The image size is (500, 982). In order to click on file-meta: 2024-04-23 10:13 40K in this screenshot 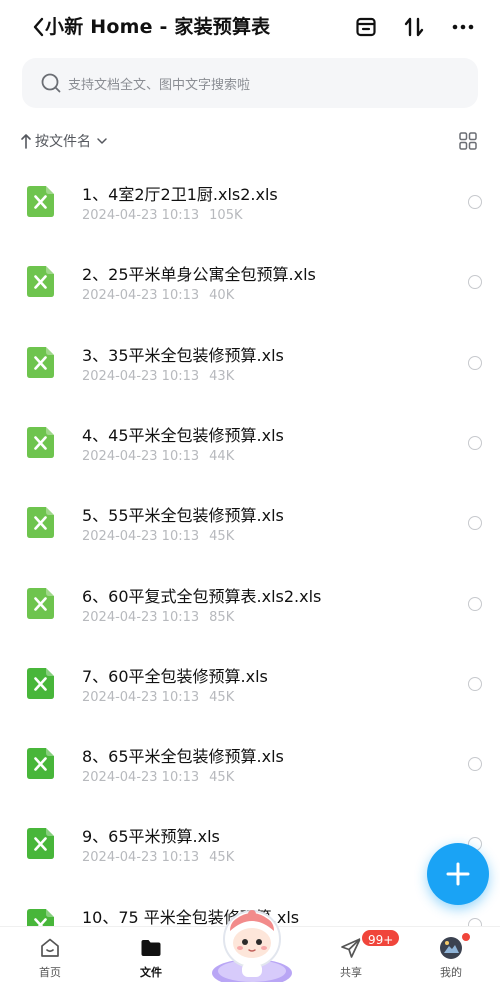, I will do `click(158, 295)`.